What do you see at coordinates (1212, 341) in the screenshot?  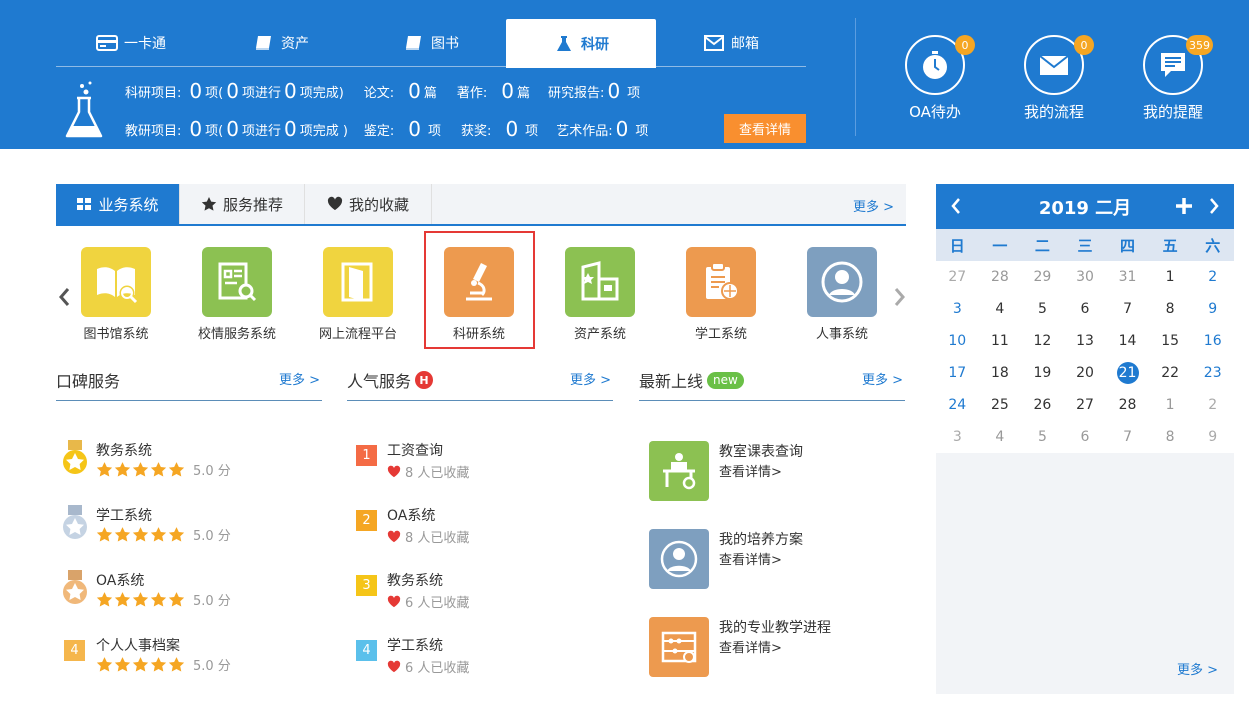 I see `calendar-day: 16` at bounding box center [1212, 341].